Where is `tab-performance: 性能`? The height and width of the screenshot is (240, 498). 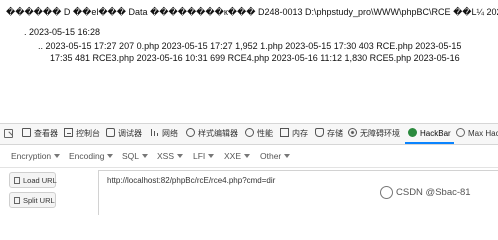 tab-performance: 性能 is located at coordinates (259, 134).